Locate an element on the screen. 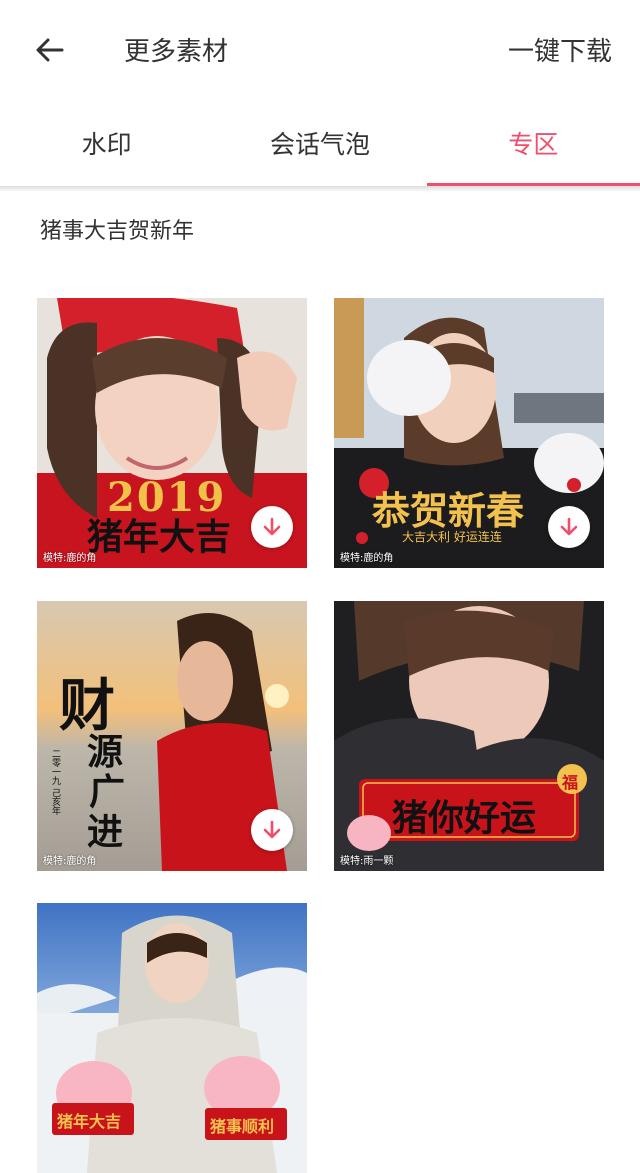  tab-speech-bubble: 会话气泡 is located at coordinates (319, 145).